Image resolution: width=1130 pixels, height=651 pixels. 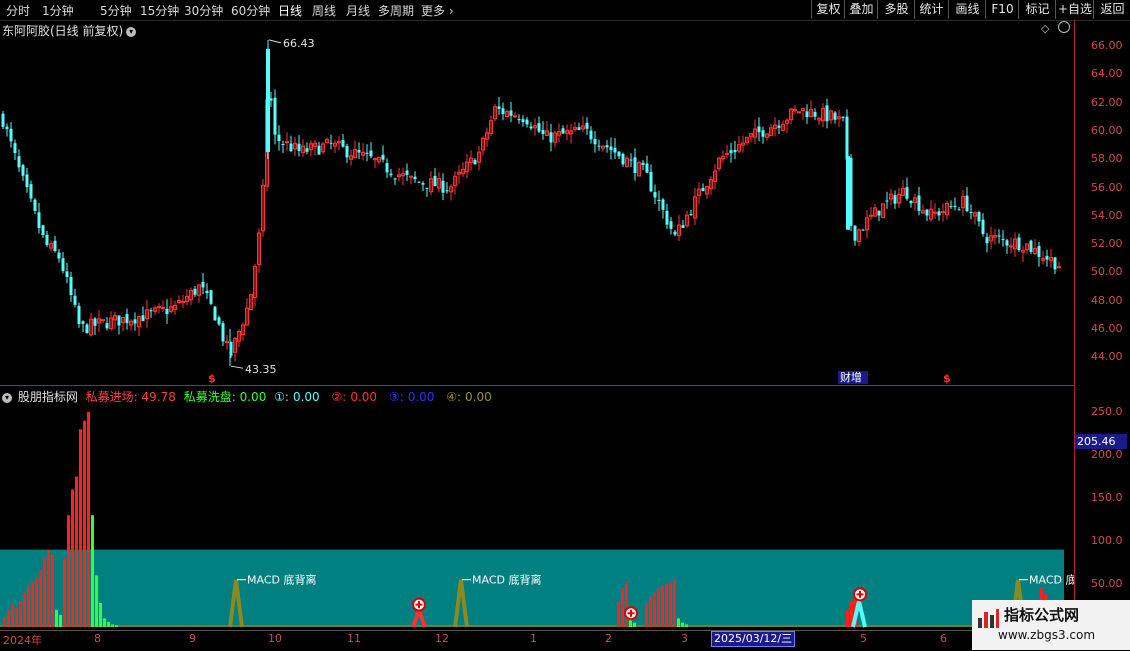 I want to click on indicator-band, so click(x=532, y=588).